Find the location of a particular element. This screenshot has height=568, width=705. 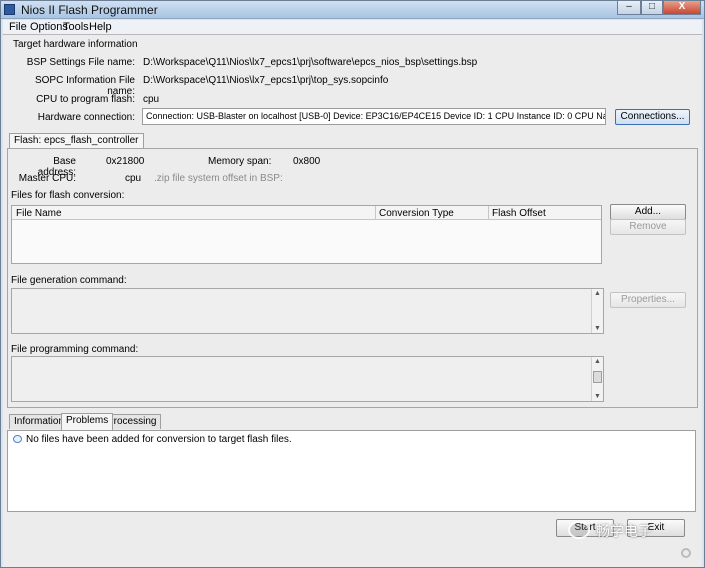

files-for-conversion-title: Files for flash conversion: is located at coordinates (68, 195).